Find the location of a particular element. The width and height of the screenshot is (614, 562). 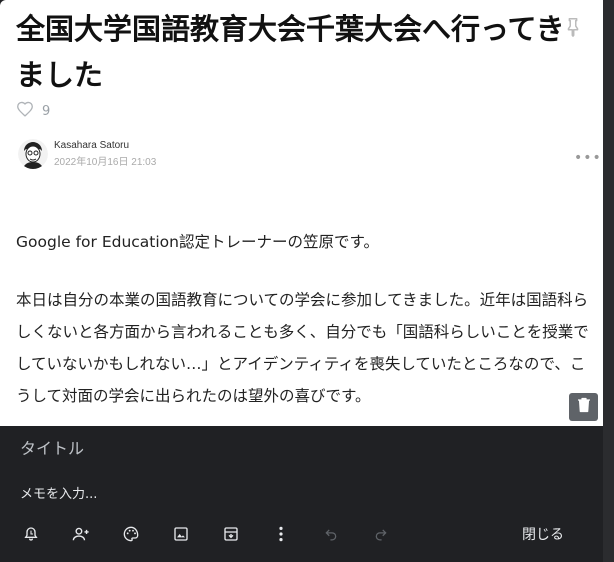

undo-icon is located at coordinates (331, 534).